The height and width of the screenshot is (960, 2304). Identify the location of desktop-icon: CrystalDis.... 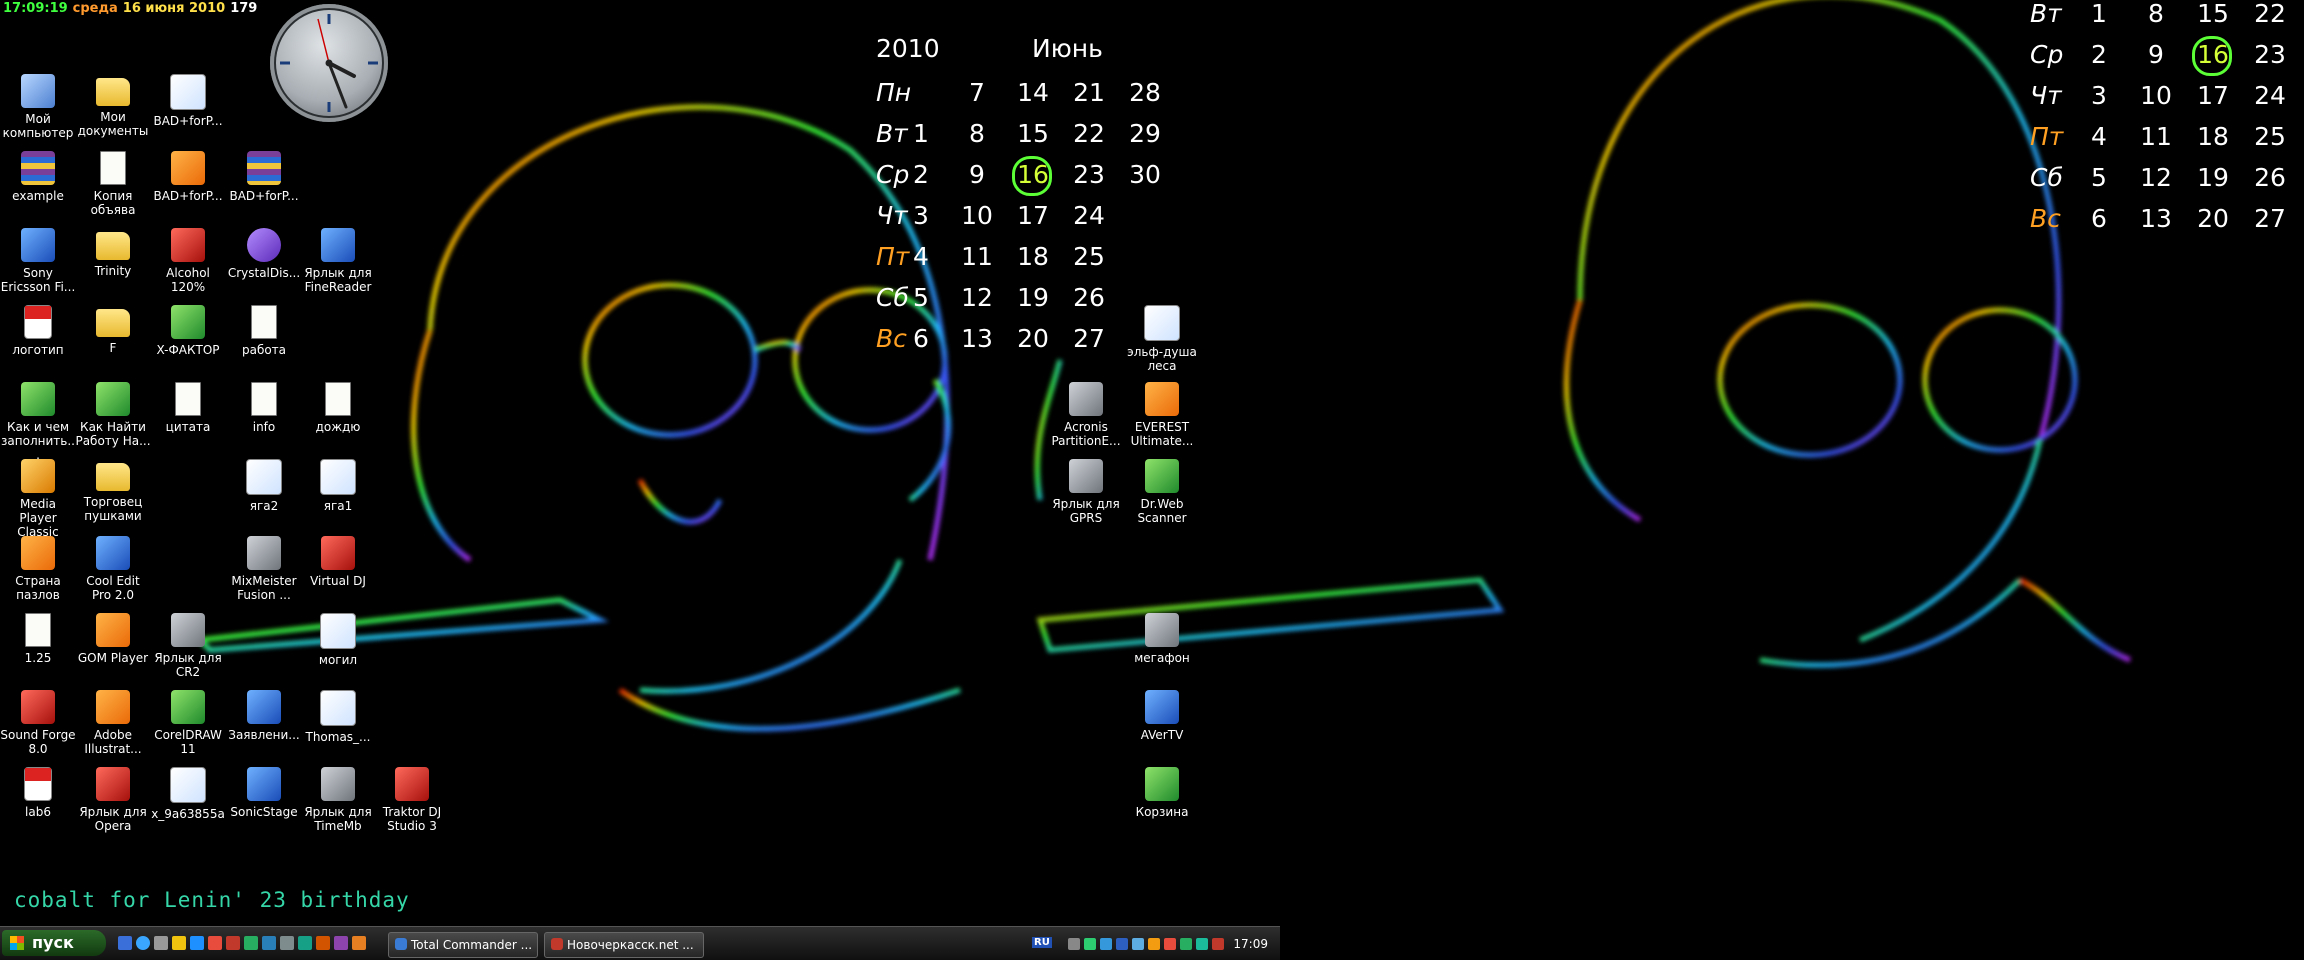
(264, 254).